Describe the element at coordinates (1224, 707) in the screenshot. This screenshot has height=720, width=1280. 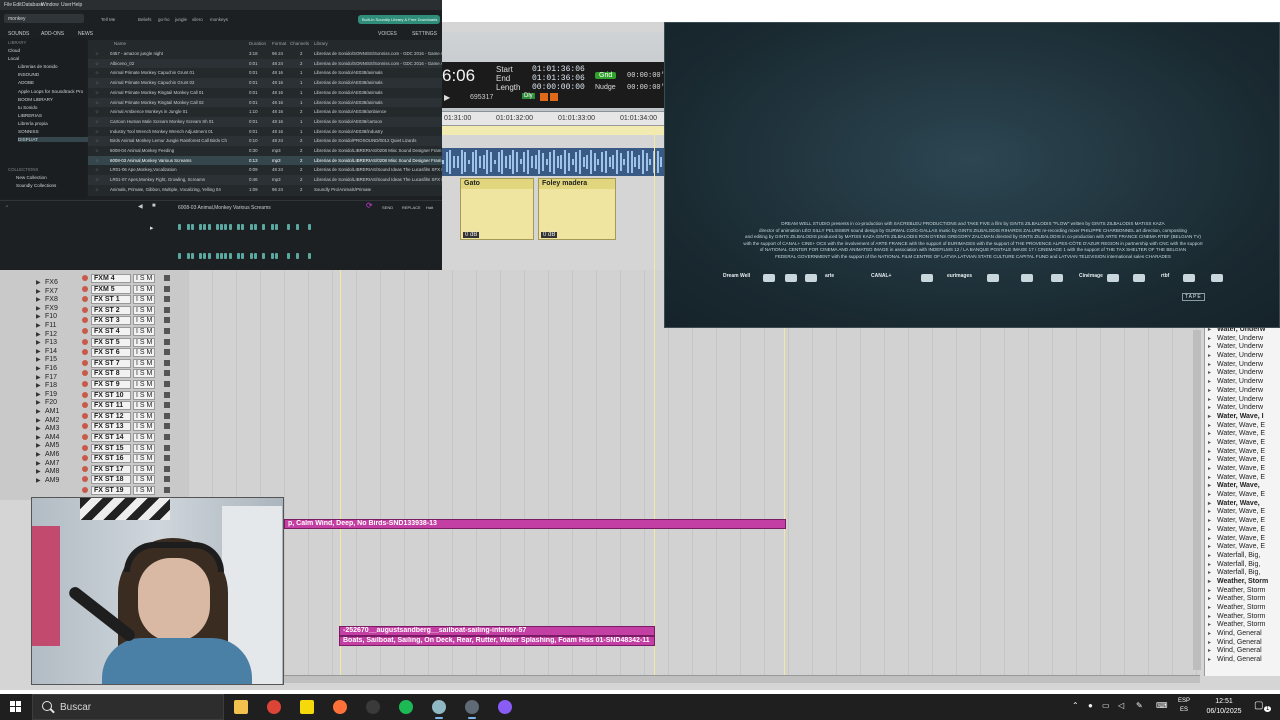
I see `taskbar-clock: 12:51 06/10/2025` at that location.